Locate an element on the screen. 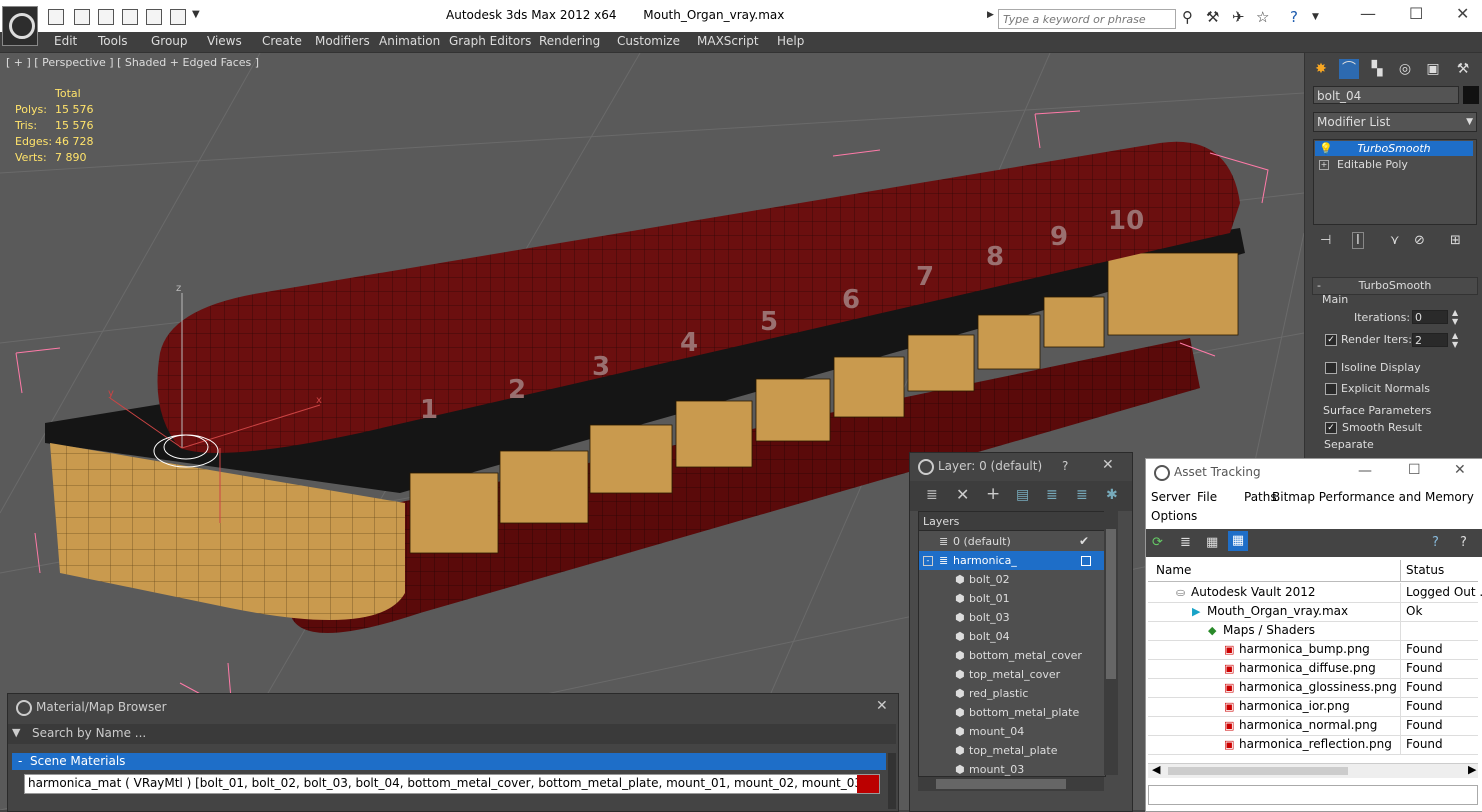 Image resolution: width=1482 pixels, height=812 pixels. search-expand-icon: ▶ is located at coordinates (990, 15).